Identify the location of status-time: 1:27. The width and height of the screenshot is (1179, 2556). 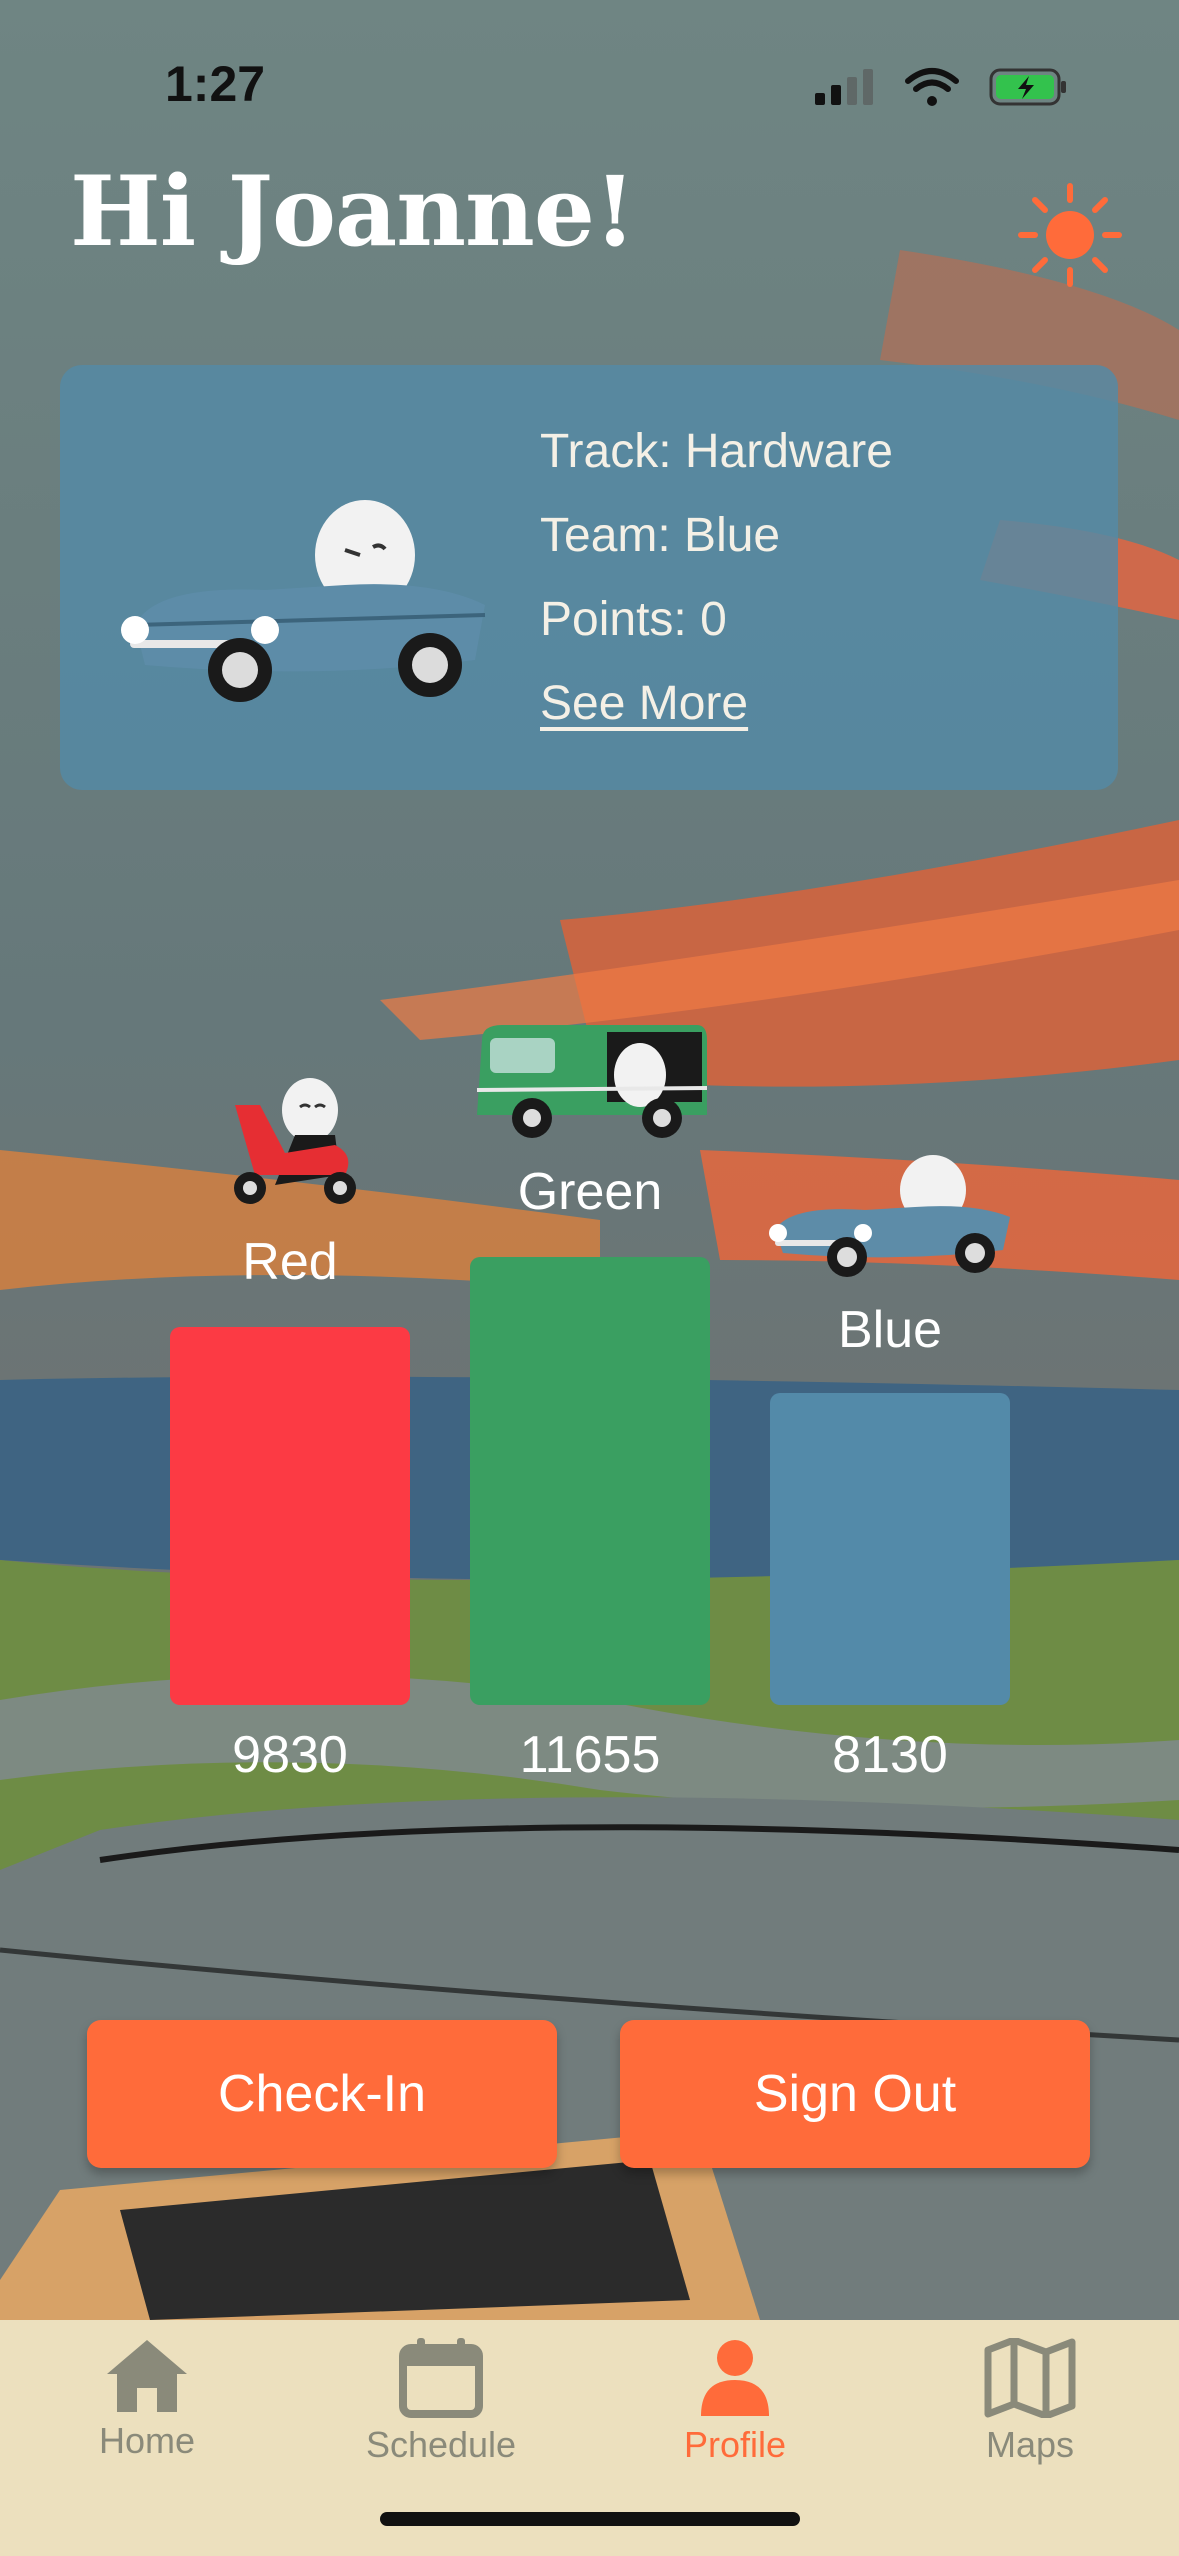
(215, 84).